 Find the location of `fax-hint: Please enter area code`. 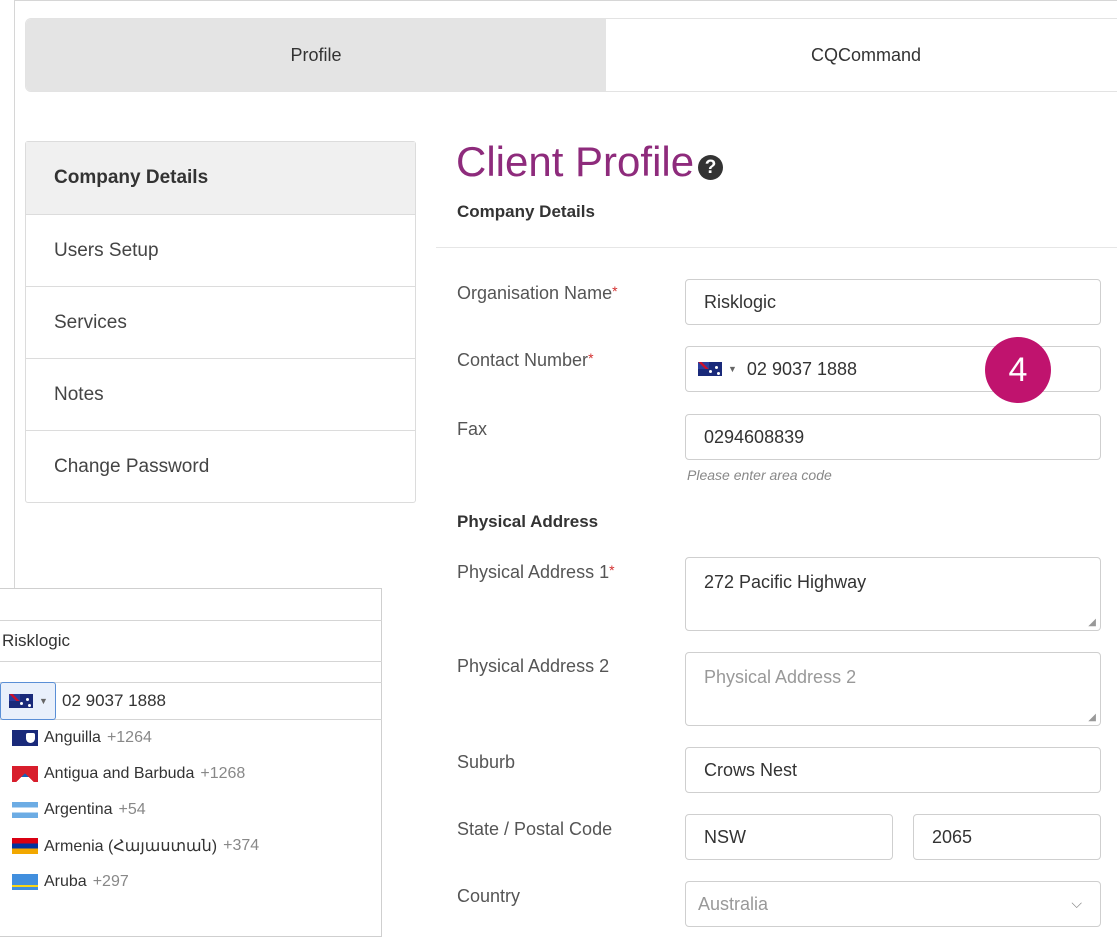

fax-hint: Please enter area code is located at coordinates (759, 475).